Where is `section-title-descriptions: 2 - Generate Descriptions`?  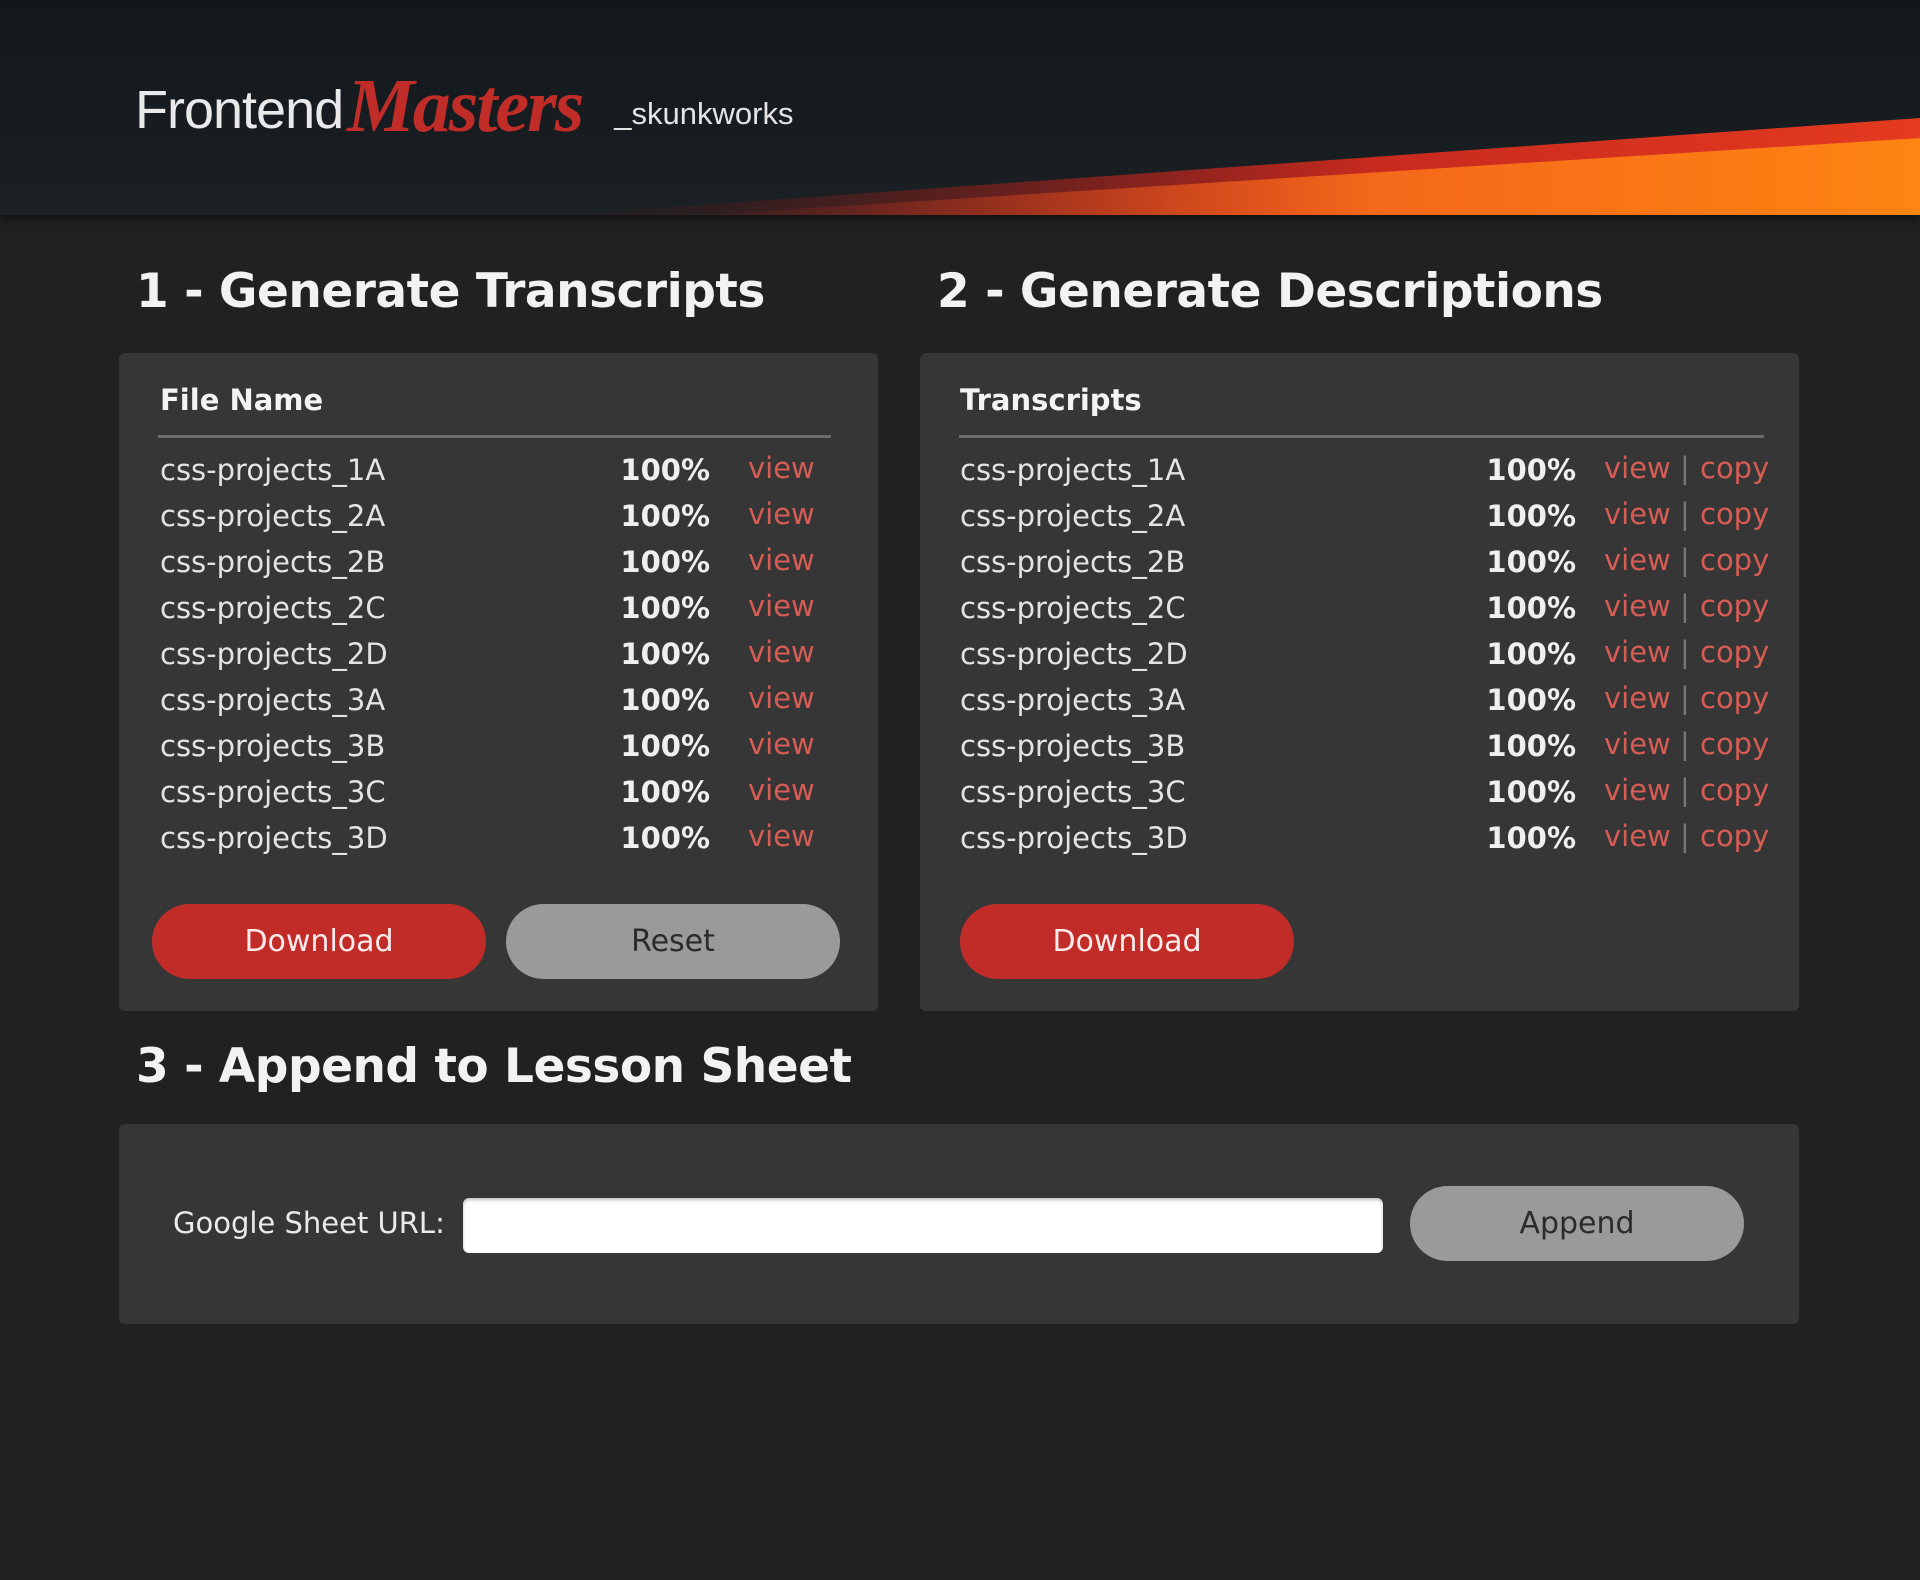
section-title-descriptions: 2 - Generate Descriptions is located at coordinates (1270, 291).